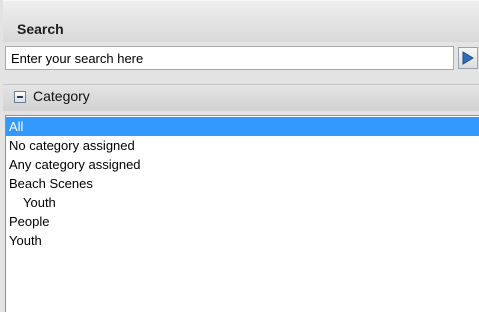  I want to click on search-row, so click(241, 59).